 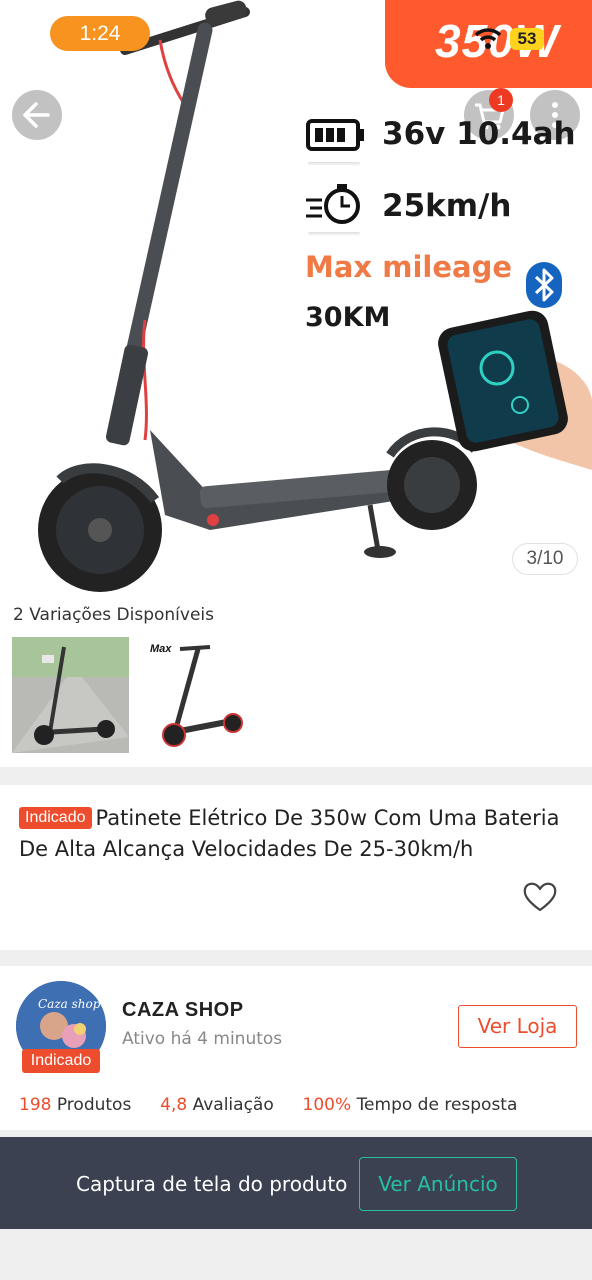 I want to click on spec-battery: 36v 10.4ah, so click(x=479, y=134).